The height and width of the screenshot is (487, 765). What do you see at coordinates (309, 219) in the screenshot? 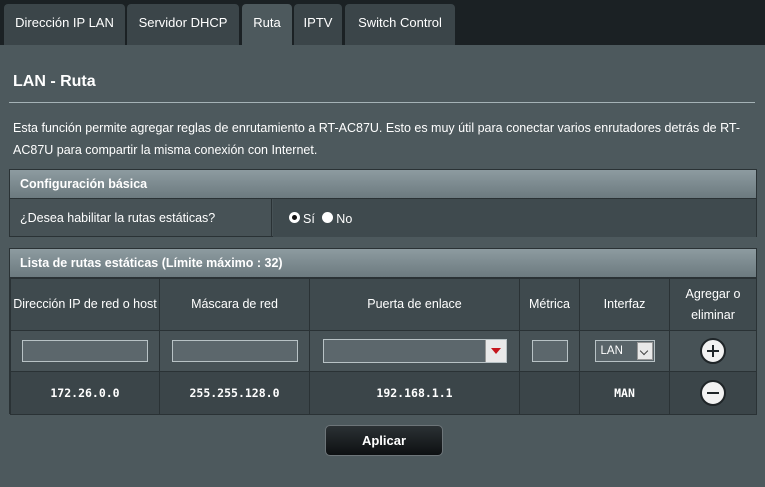
I see `radio-yes-label: Sí` at bounding box center [309, 219].